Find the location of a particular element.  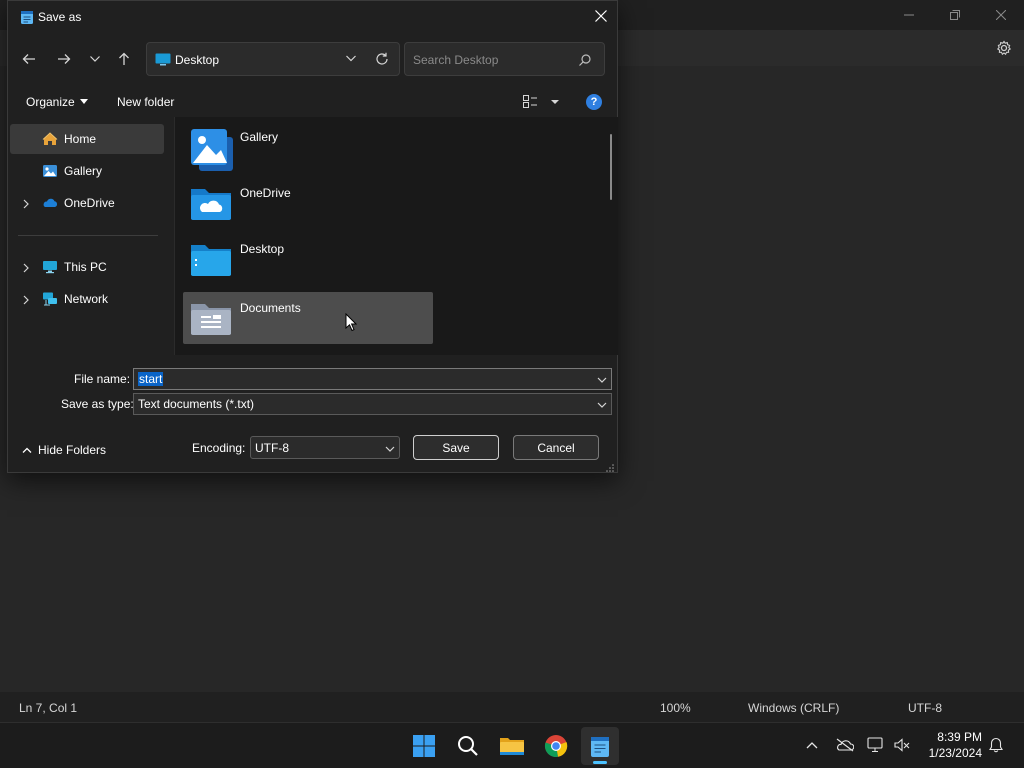

hide-folders-button: Hide Folders is located at coordinates (64, 450).